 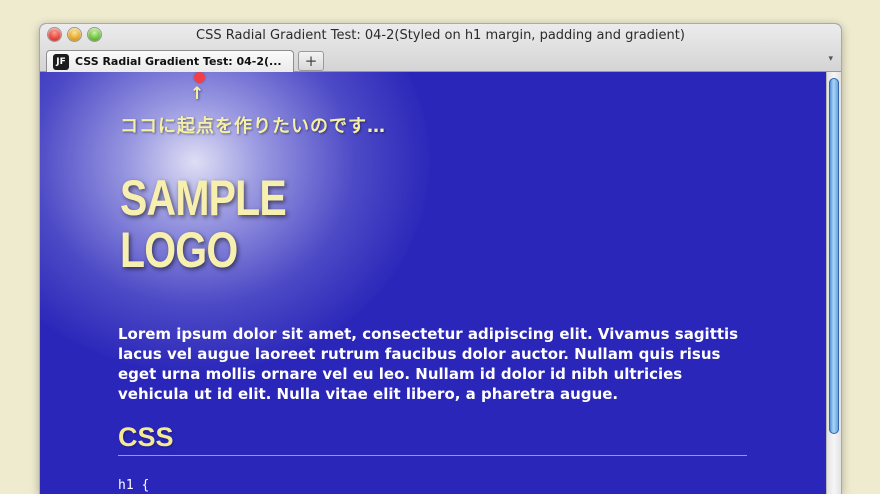 I want to click on heading-divider, so click(x=432, y=455).